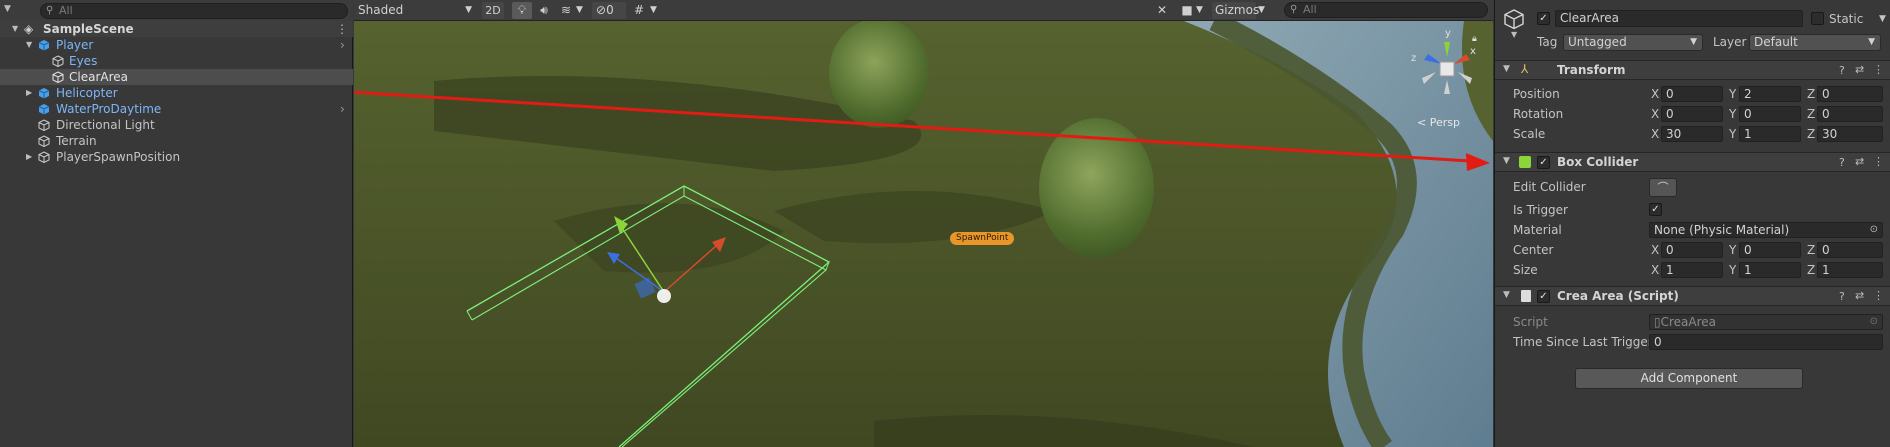 Image resolution: width=1890 pixels, height=447 pixels. What do you see at coordinates (7, 9) in the screenshot?
I see `create-menu-icon: ▼` at bounding box center [7, 9].